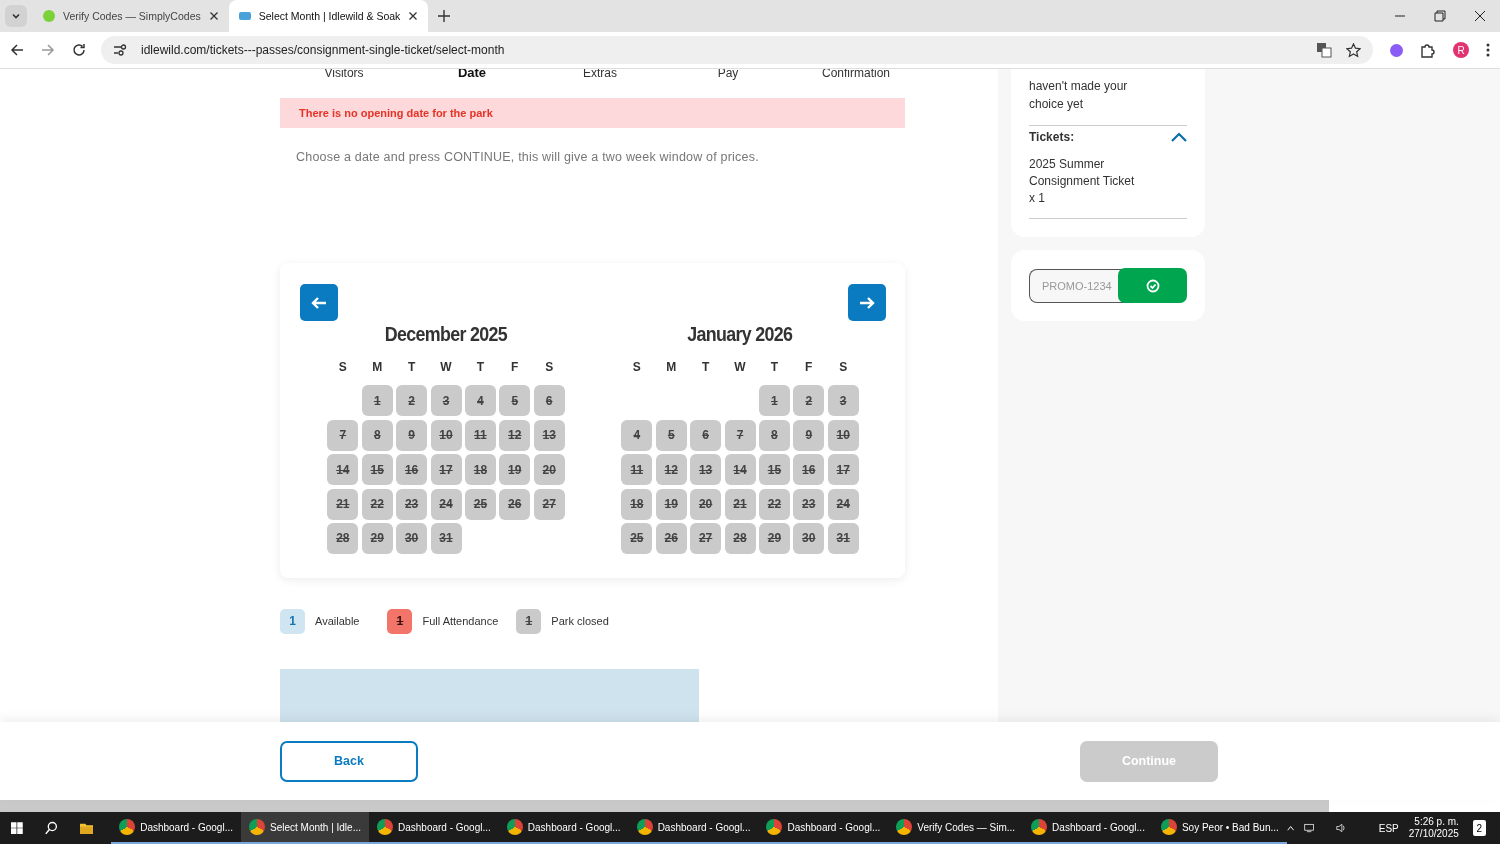  What do you see at coordinates (79, 50) in the screenshot?
I see `reload-icon` at bounding box center [79, 50].